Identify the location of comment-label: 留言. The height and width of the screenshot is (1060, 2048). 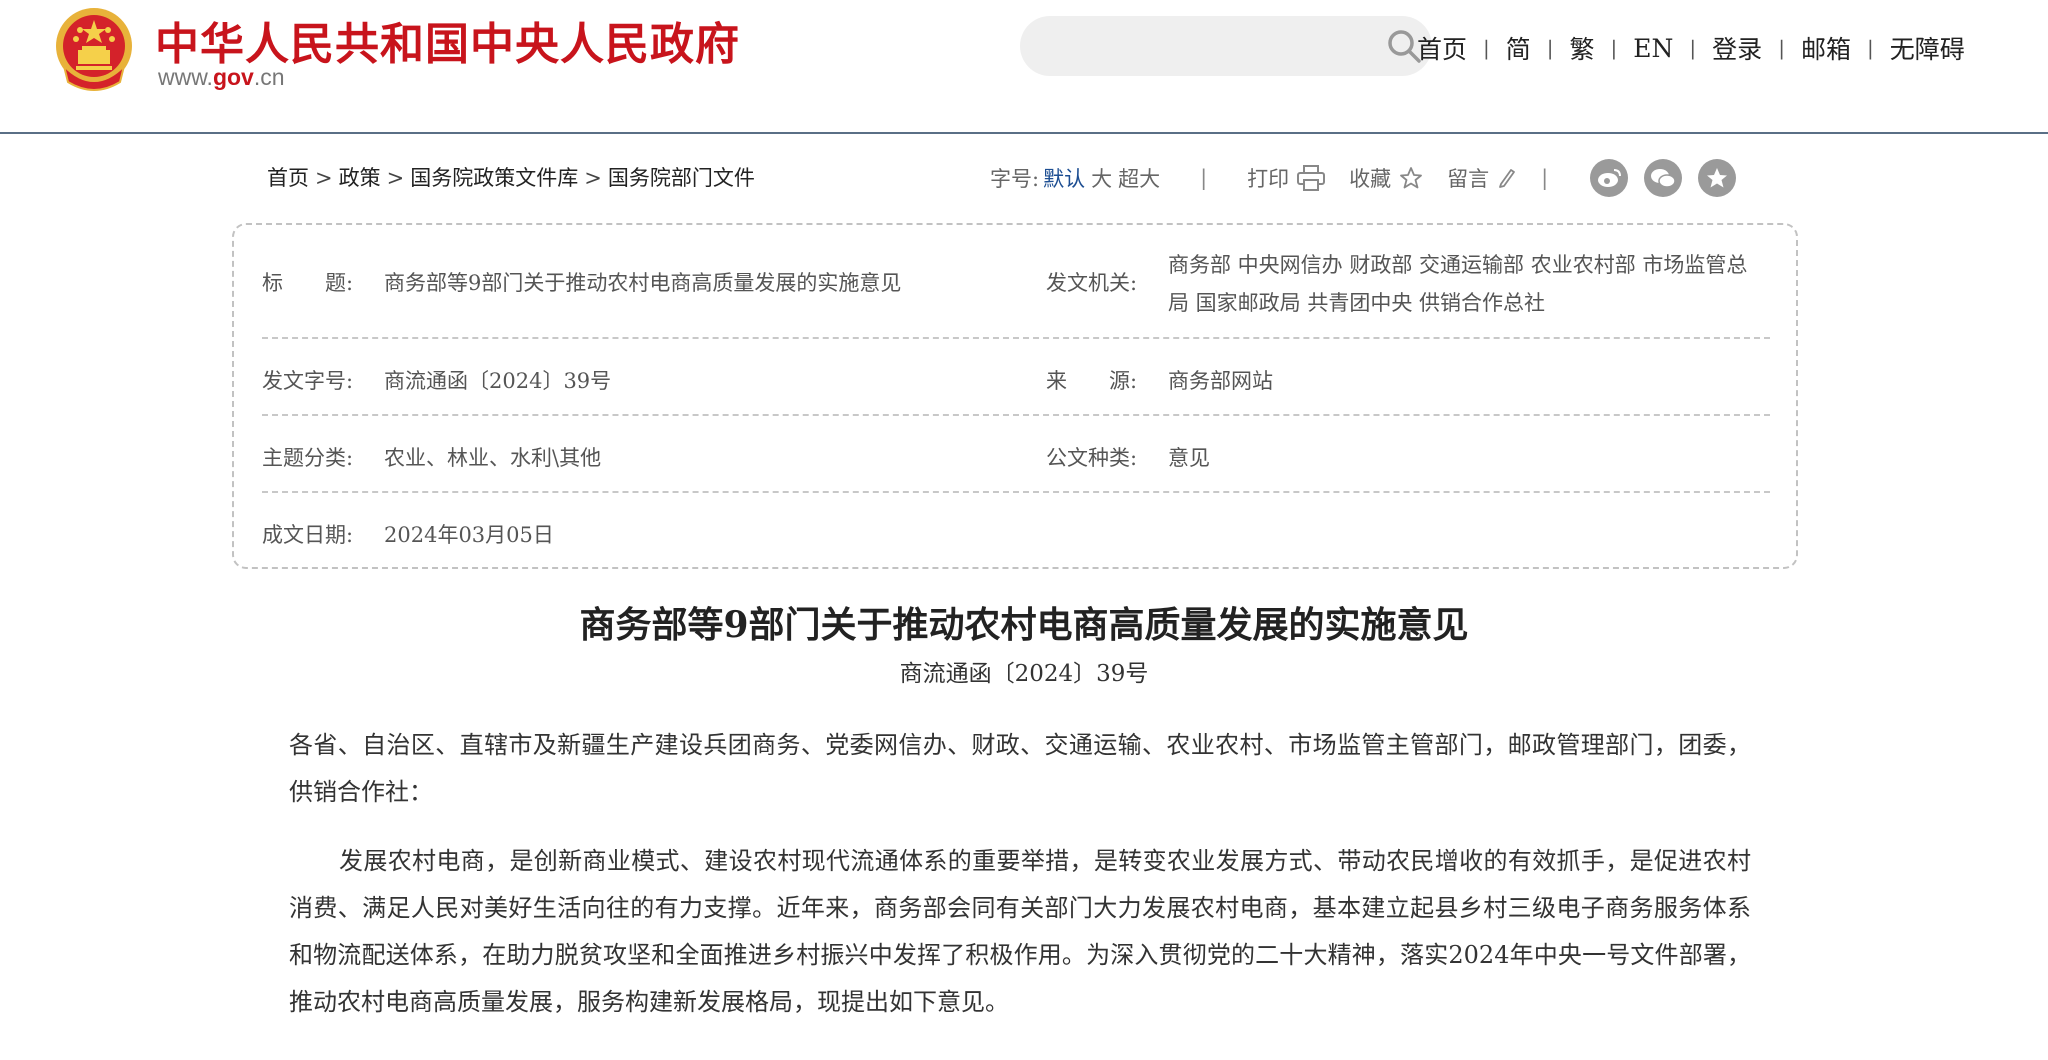
(1468, 179).